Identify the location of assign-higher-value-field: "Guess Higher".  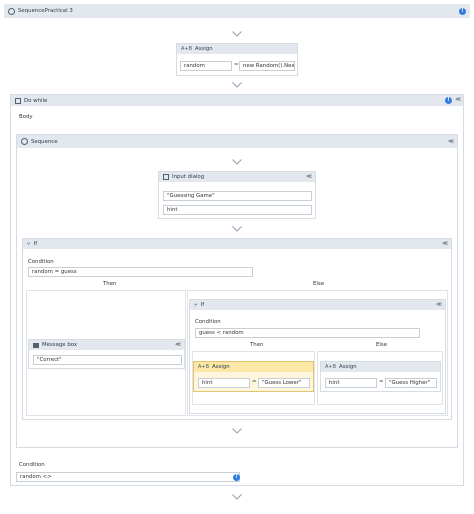
(411, 383).